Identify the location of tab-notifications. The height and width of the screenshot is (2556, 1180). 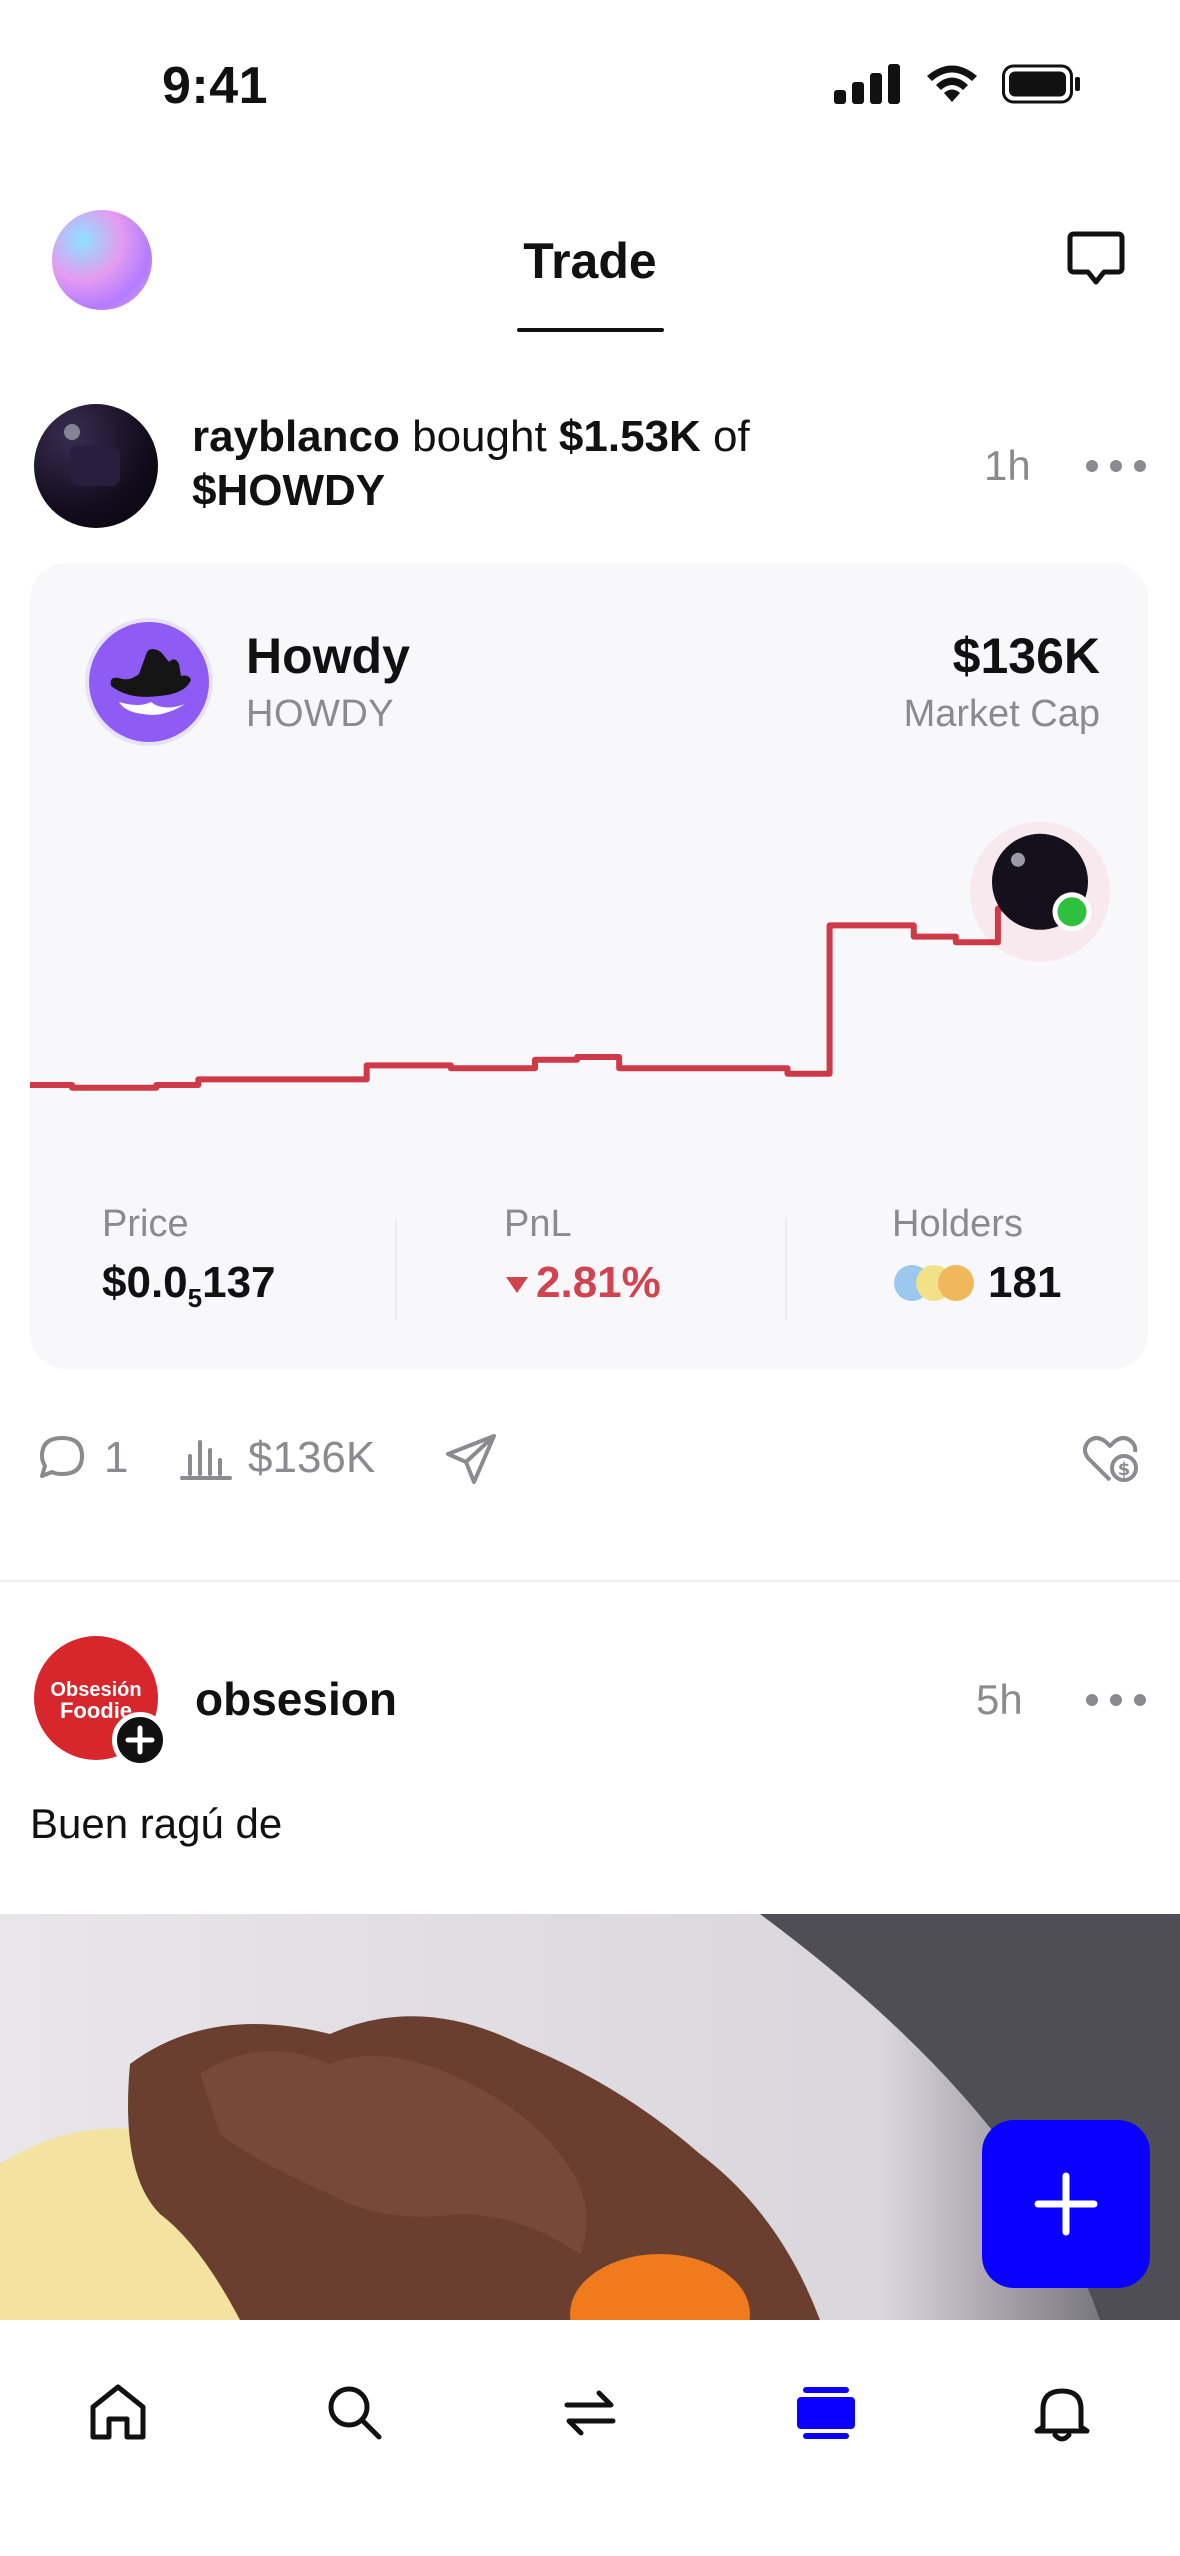
(1062, 2412).